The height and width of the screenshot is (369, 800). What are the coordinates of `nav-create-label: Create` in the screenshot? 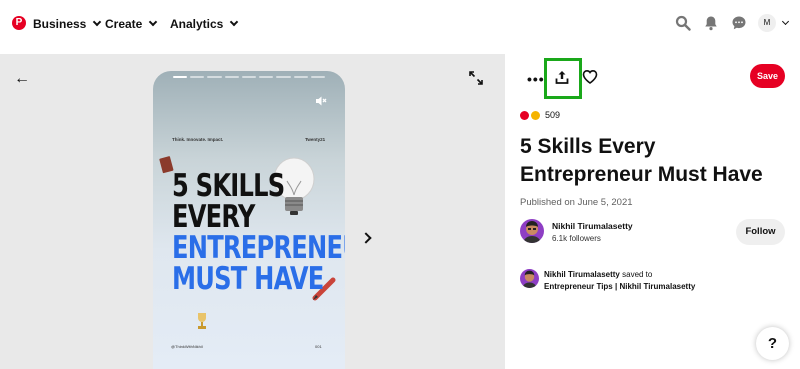 It's located at (124, 24).